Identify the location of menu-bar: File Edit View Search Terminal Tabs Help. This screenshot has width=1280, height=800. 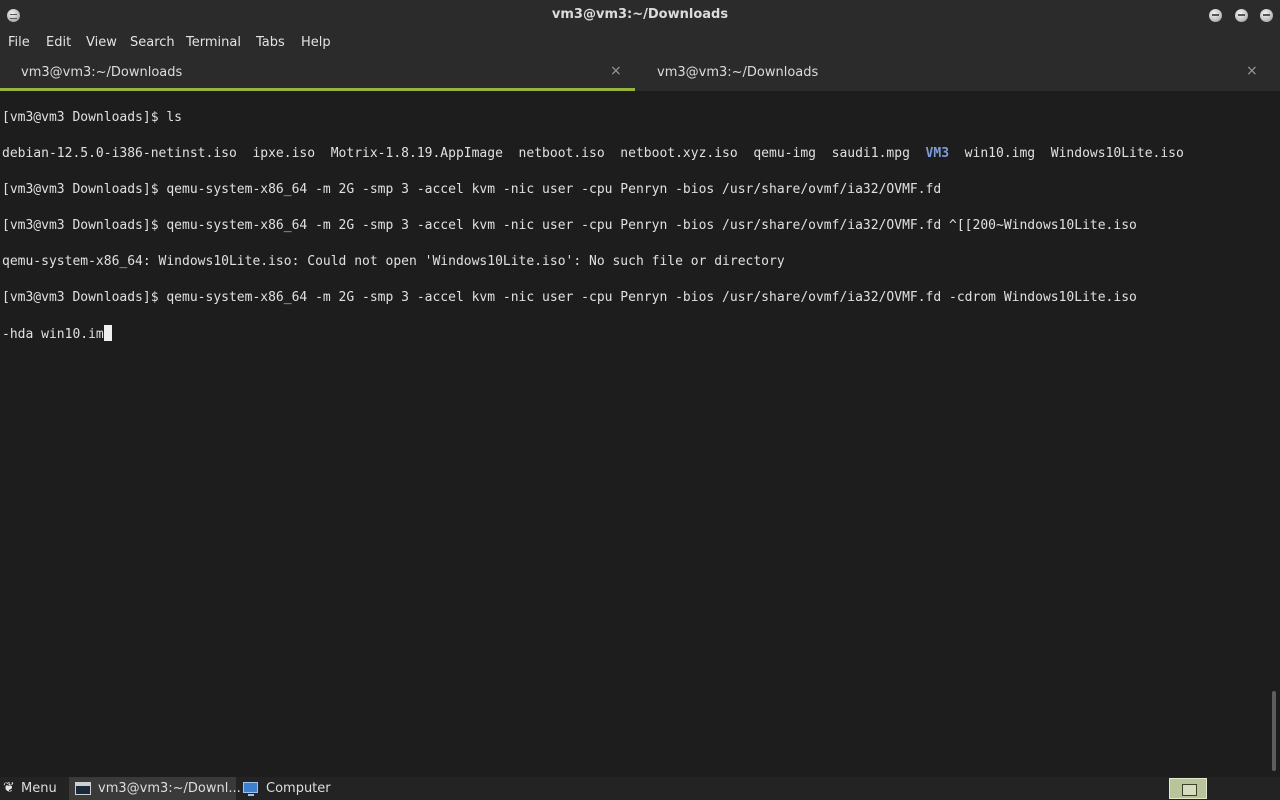
(640, 43).